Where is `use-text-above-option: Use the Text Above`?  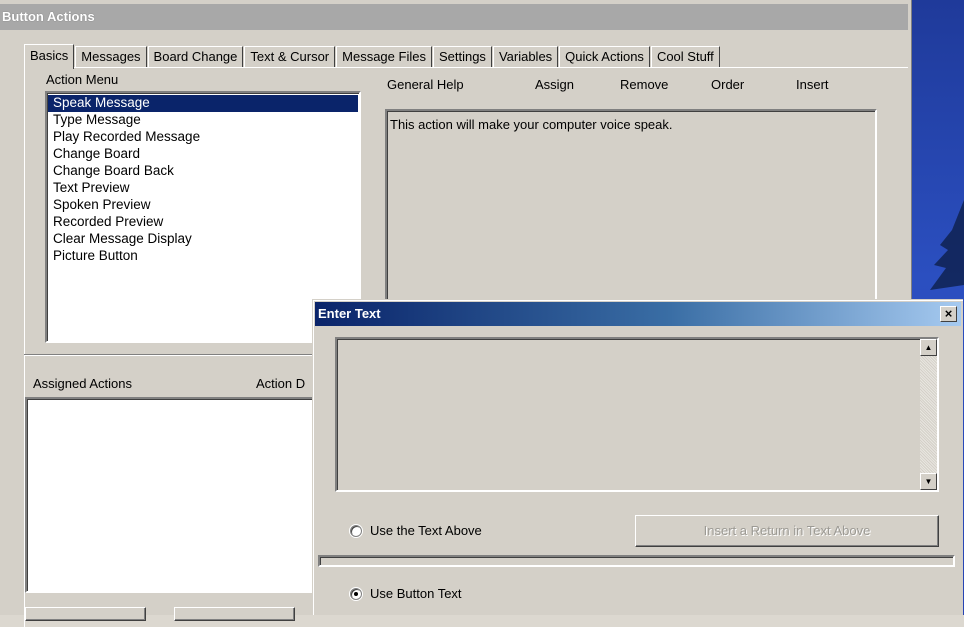 use-text-above-option: Use the Text Above is located at coordinates (416, 530).